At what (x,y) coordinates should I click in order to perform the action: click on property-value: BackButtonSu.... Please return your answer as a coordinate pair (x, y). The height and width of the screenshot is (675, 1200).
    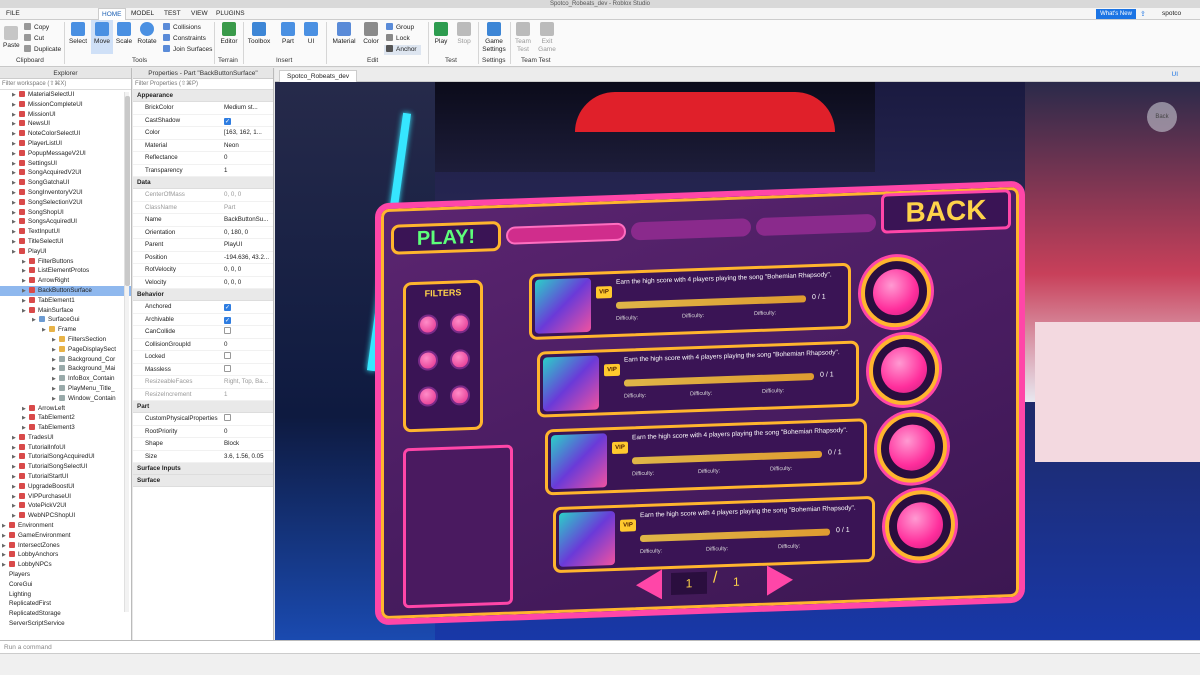
    Looking at the image, I should click on (248, 220).